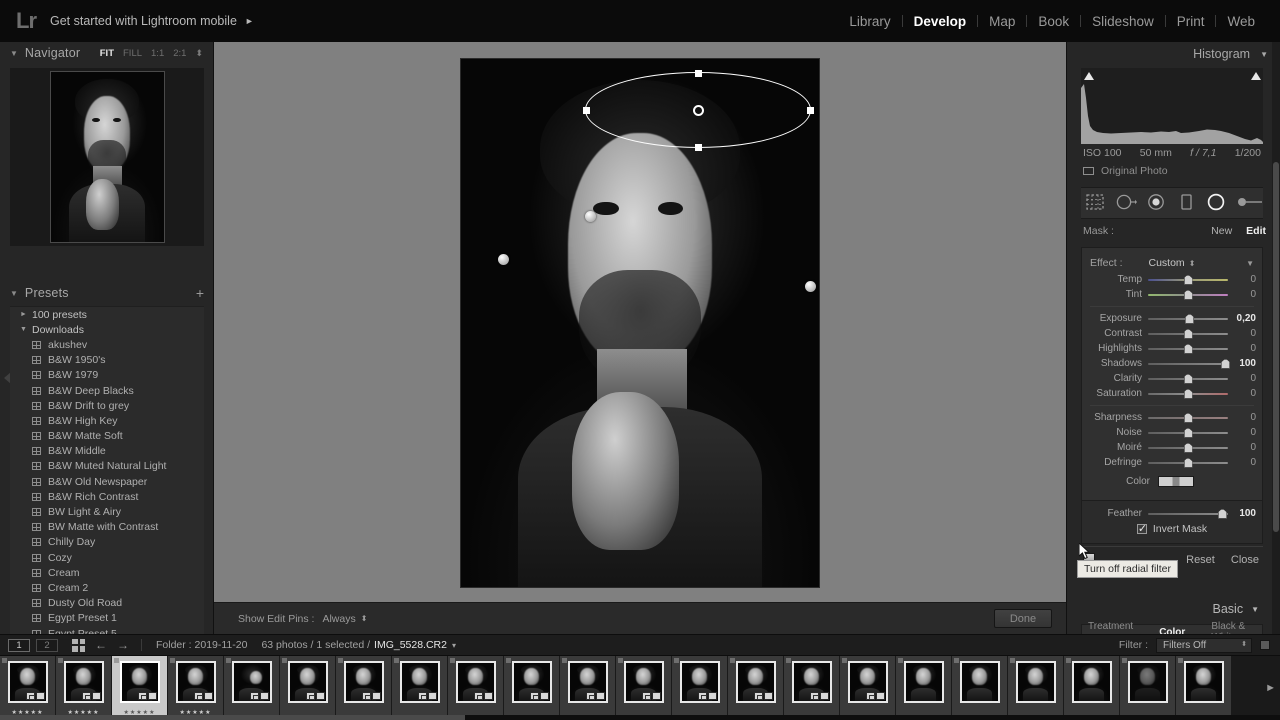 The width and height of the screenshot is (1280, 720). What do you see at coordinates (1172, 462) in the screenshot?
I see `slider-defringe: Defringe 0` at bounding box center [1172, 462].